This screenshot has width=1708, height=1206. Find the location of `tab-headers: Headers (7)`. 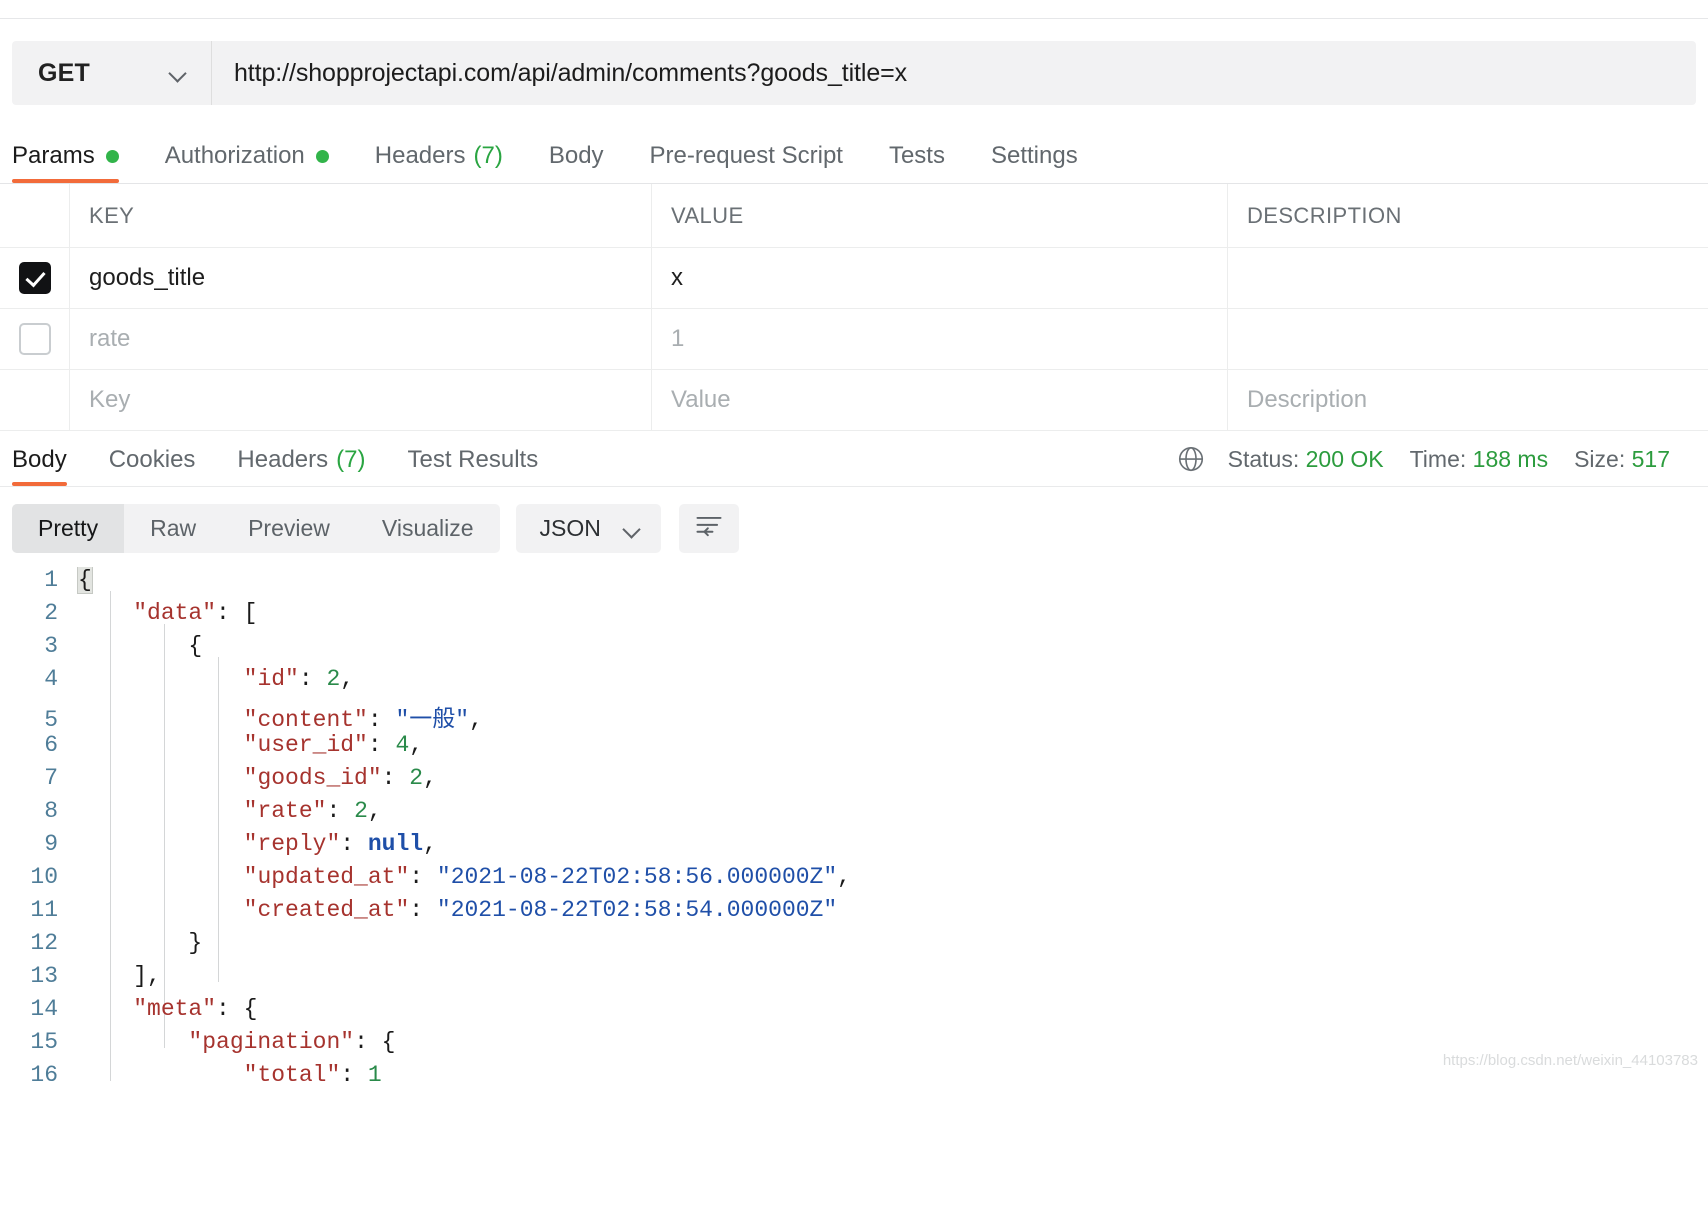

tab-headers: Headers (7) is located at coordinates (439, 162).